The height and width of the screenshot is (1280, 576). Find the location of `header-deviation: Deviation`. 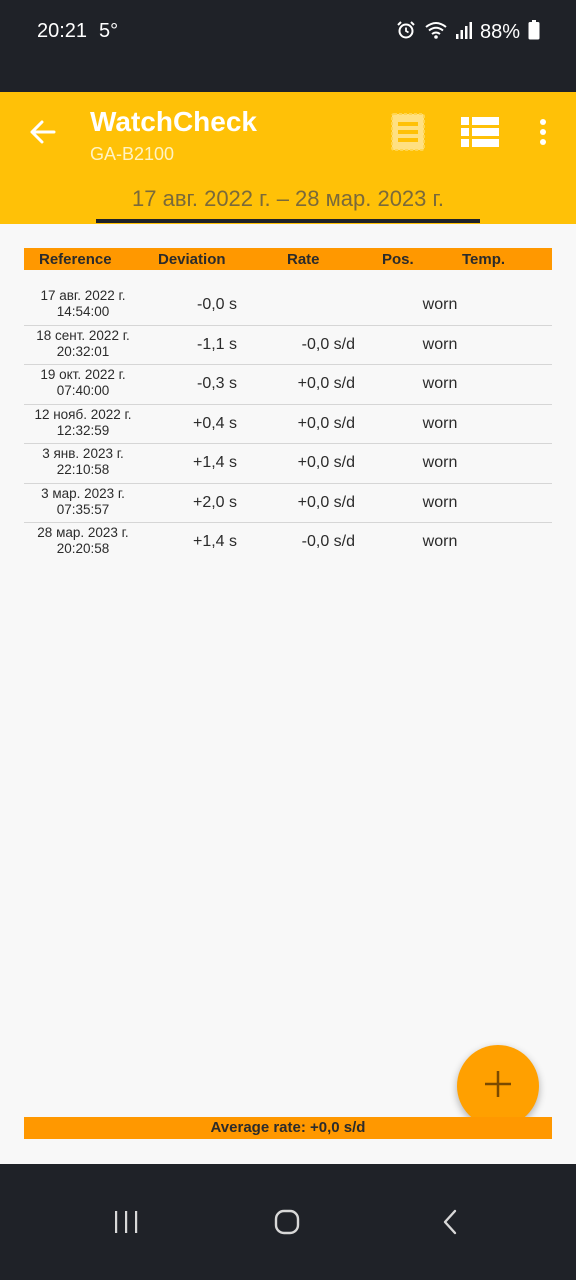

header-deviation: Deviation is located at coordinates (192, 259).